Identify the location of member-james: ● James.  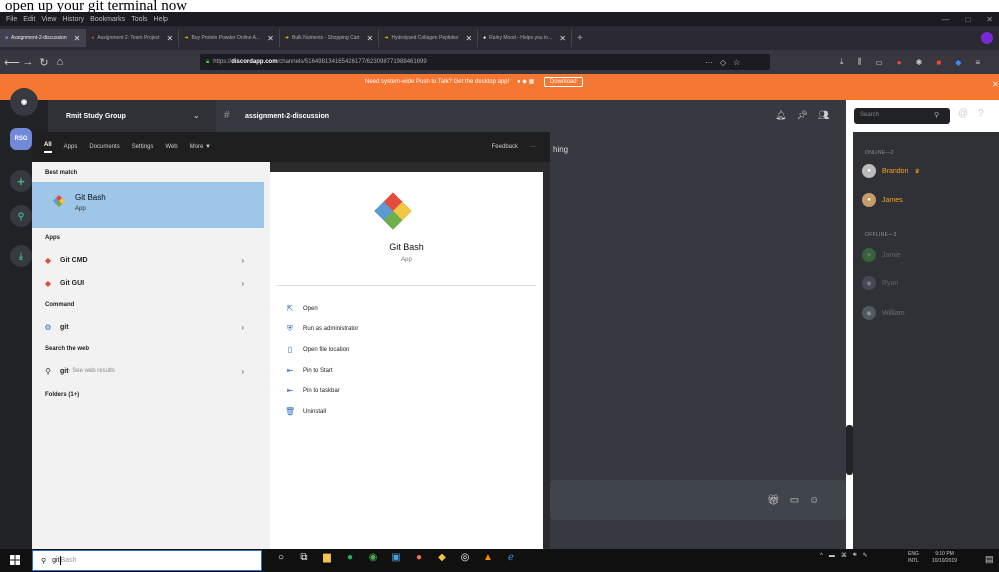
(882, 200).